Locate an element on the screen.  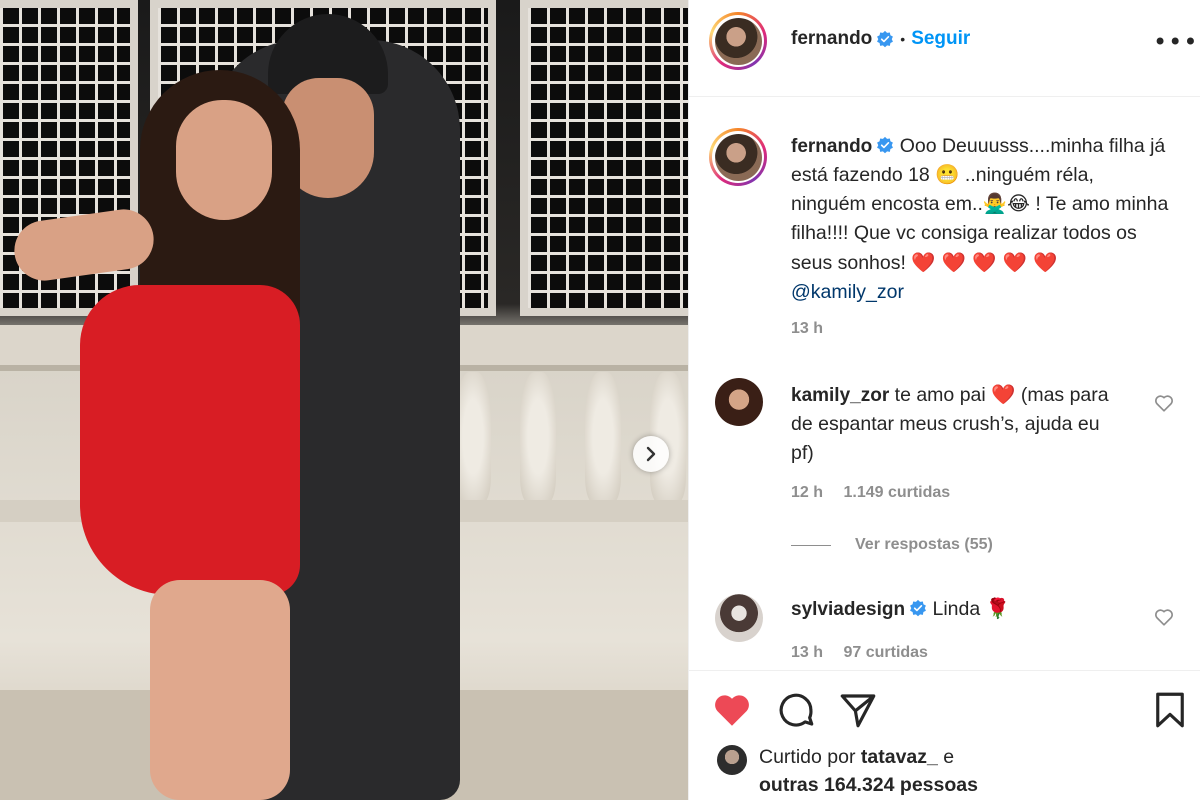
liker-username: tatavaz_ is located at coordinates (899, 757).